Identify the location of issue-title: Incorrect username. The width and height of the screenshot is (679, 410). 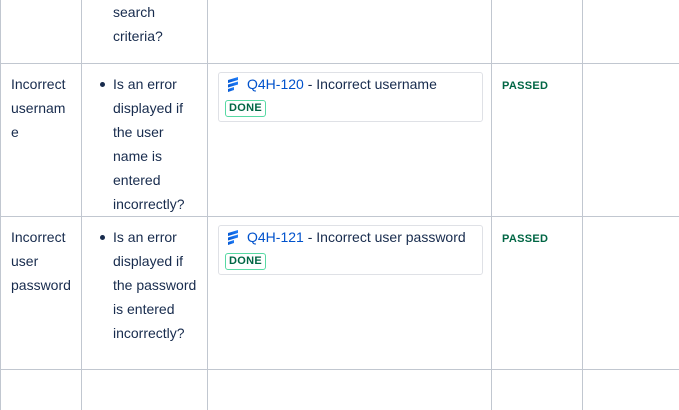
(376, 83).